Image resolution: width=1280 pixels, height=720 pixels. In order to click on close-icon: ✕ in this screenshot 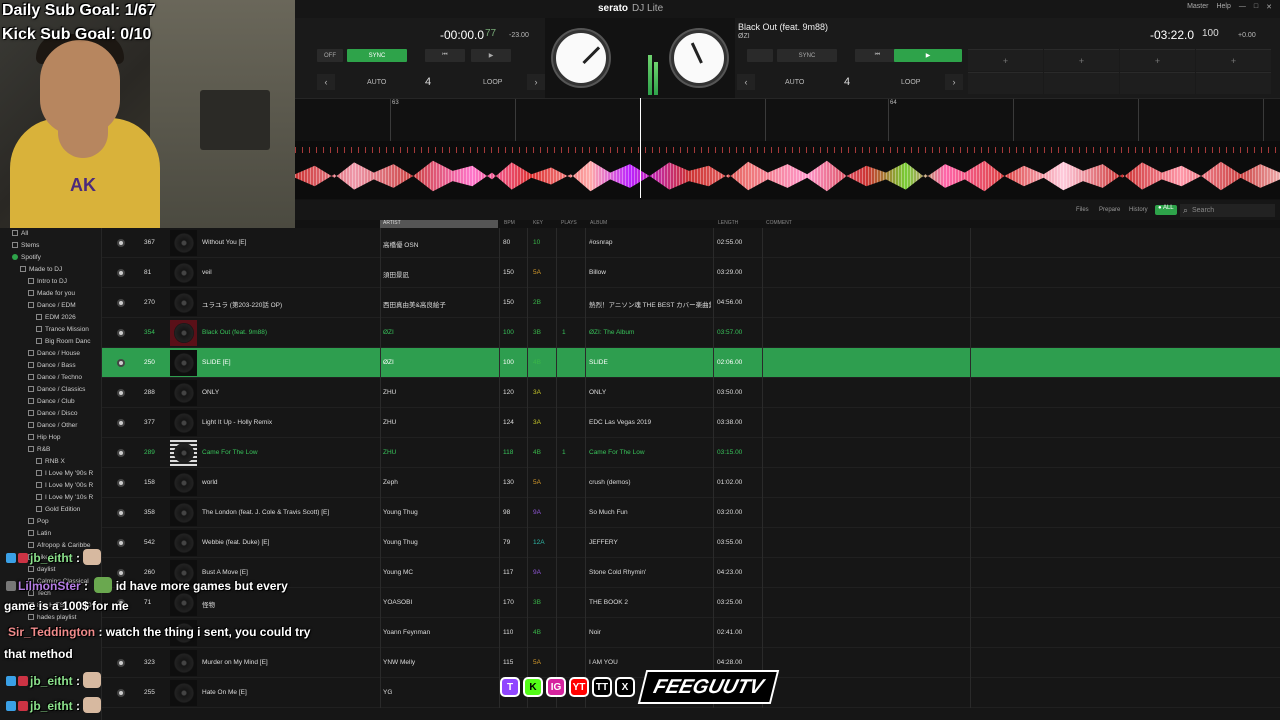, I will do `click(1269, 7)`.